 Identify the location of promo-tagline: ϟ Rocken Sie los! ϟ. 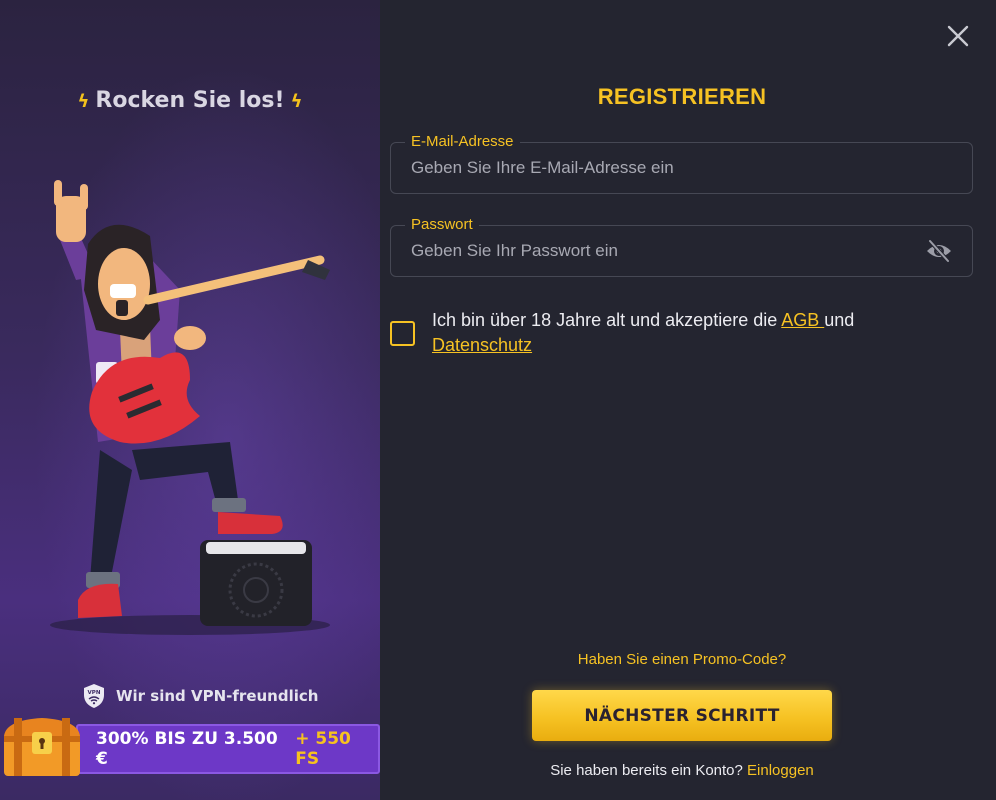
(190, 100).